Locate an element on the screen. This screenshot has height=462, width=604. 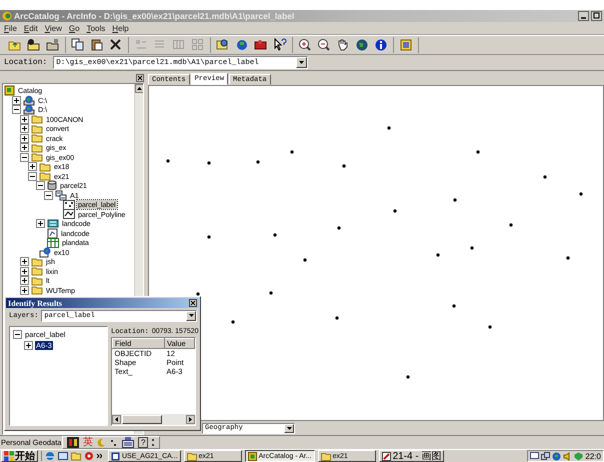
help-button: ? is located at coordinates (143, 442).